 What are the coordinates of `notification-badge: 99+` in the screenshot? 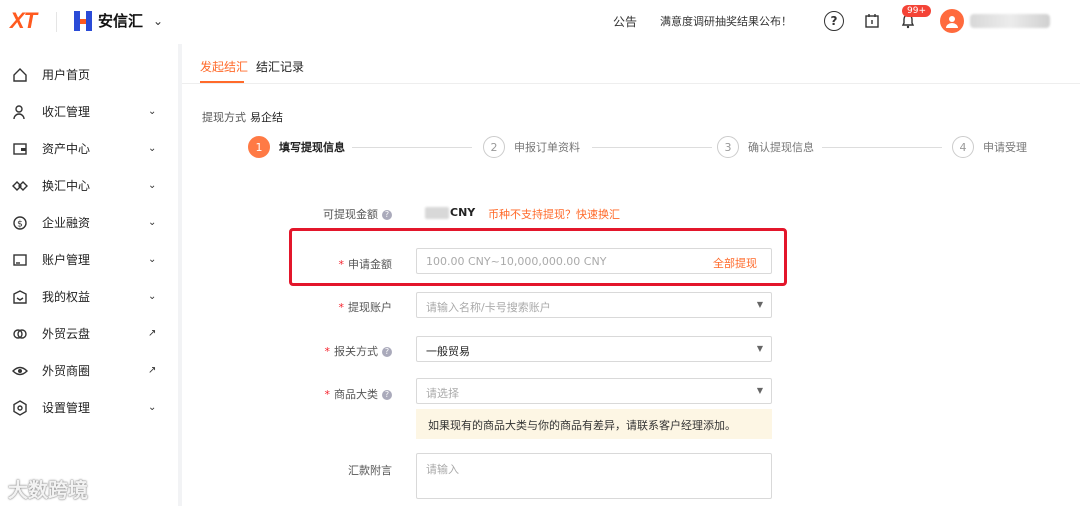 It's located at (916, 11).